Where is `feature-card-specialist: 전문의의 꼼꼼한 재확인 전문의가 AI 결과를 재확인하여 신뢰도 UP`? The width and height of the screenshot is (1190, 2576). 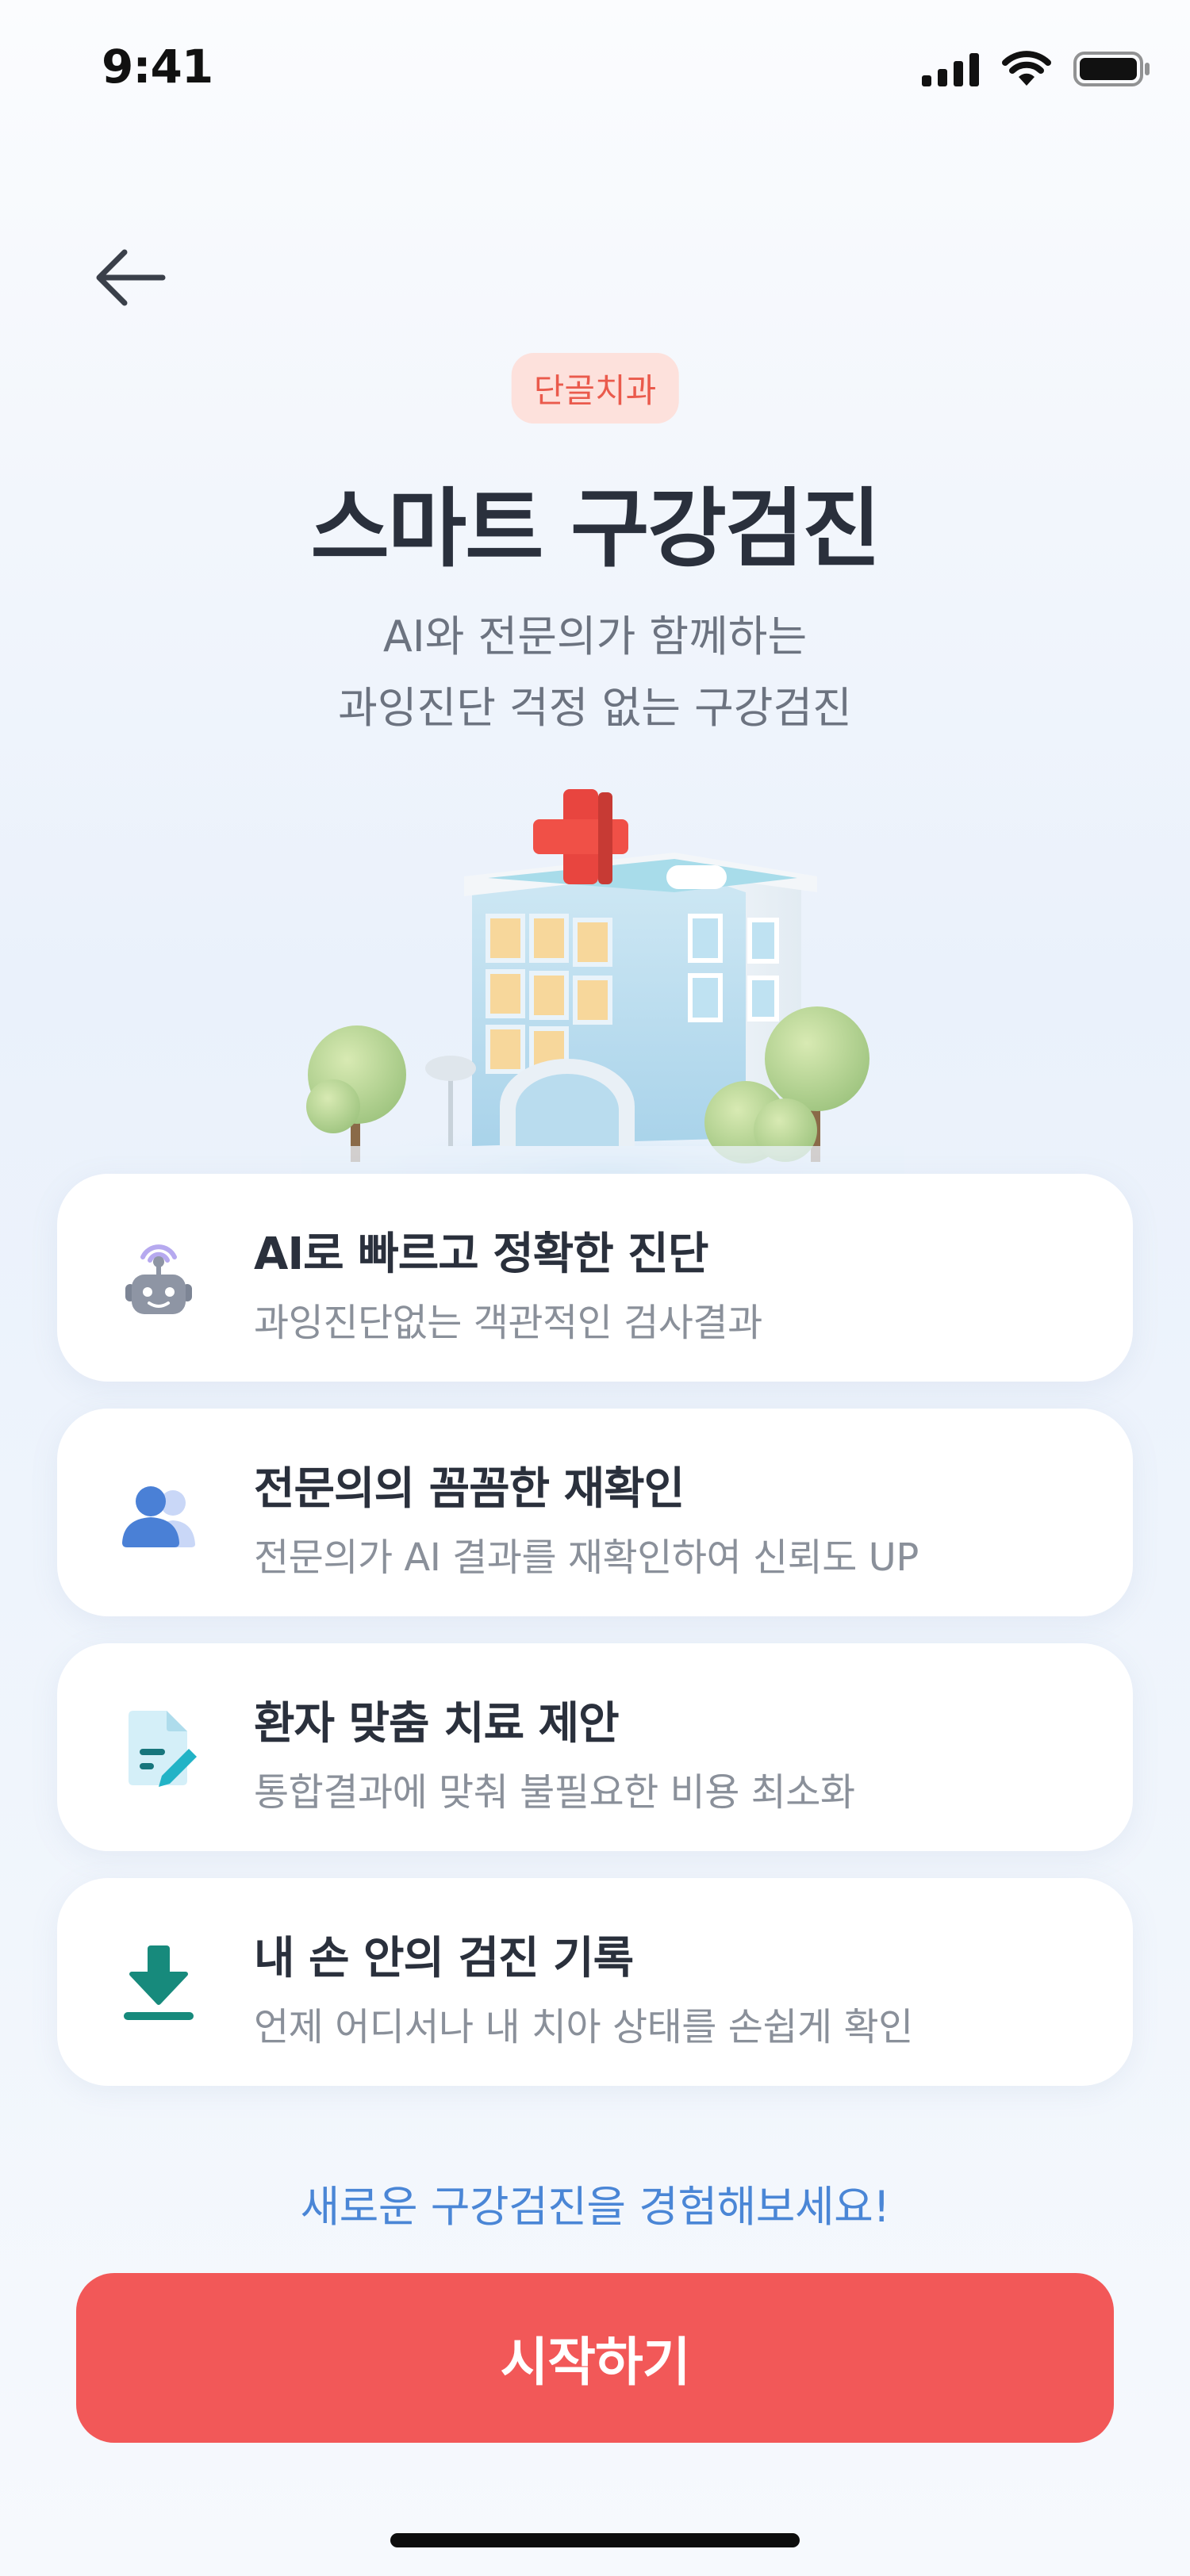 feature-card-specialist: 전문의의 꼼꼼한 재확인 전문의가 AI 결과를 재확인하여 신뢰도 UP is located at coordinates (595, 1513).